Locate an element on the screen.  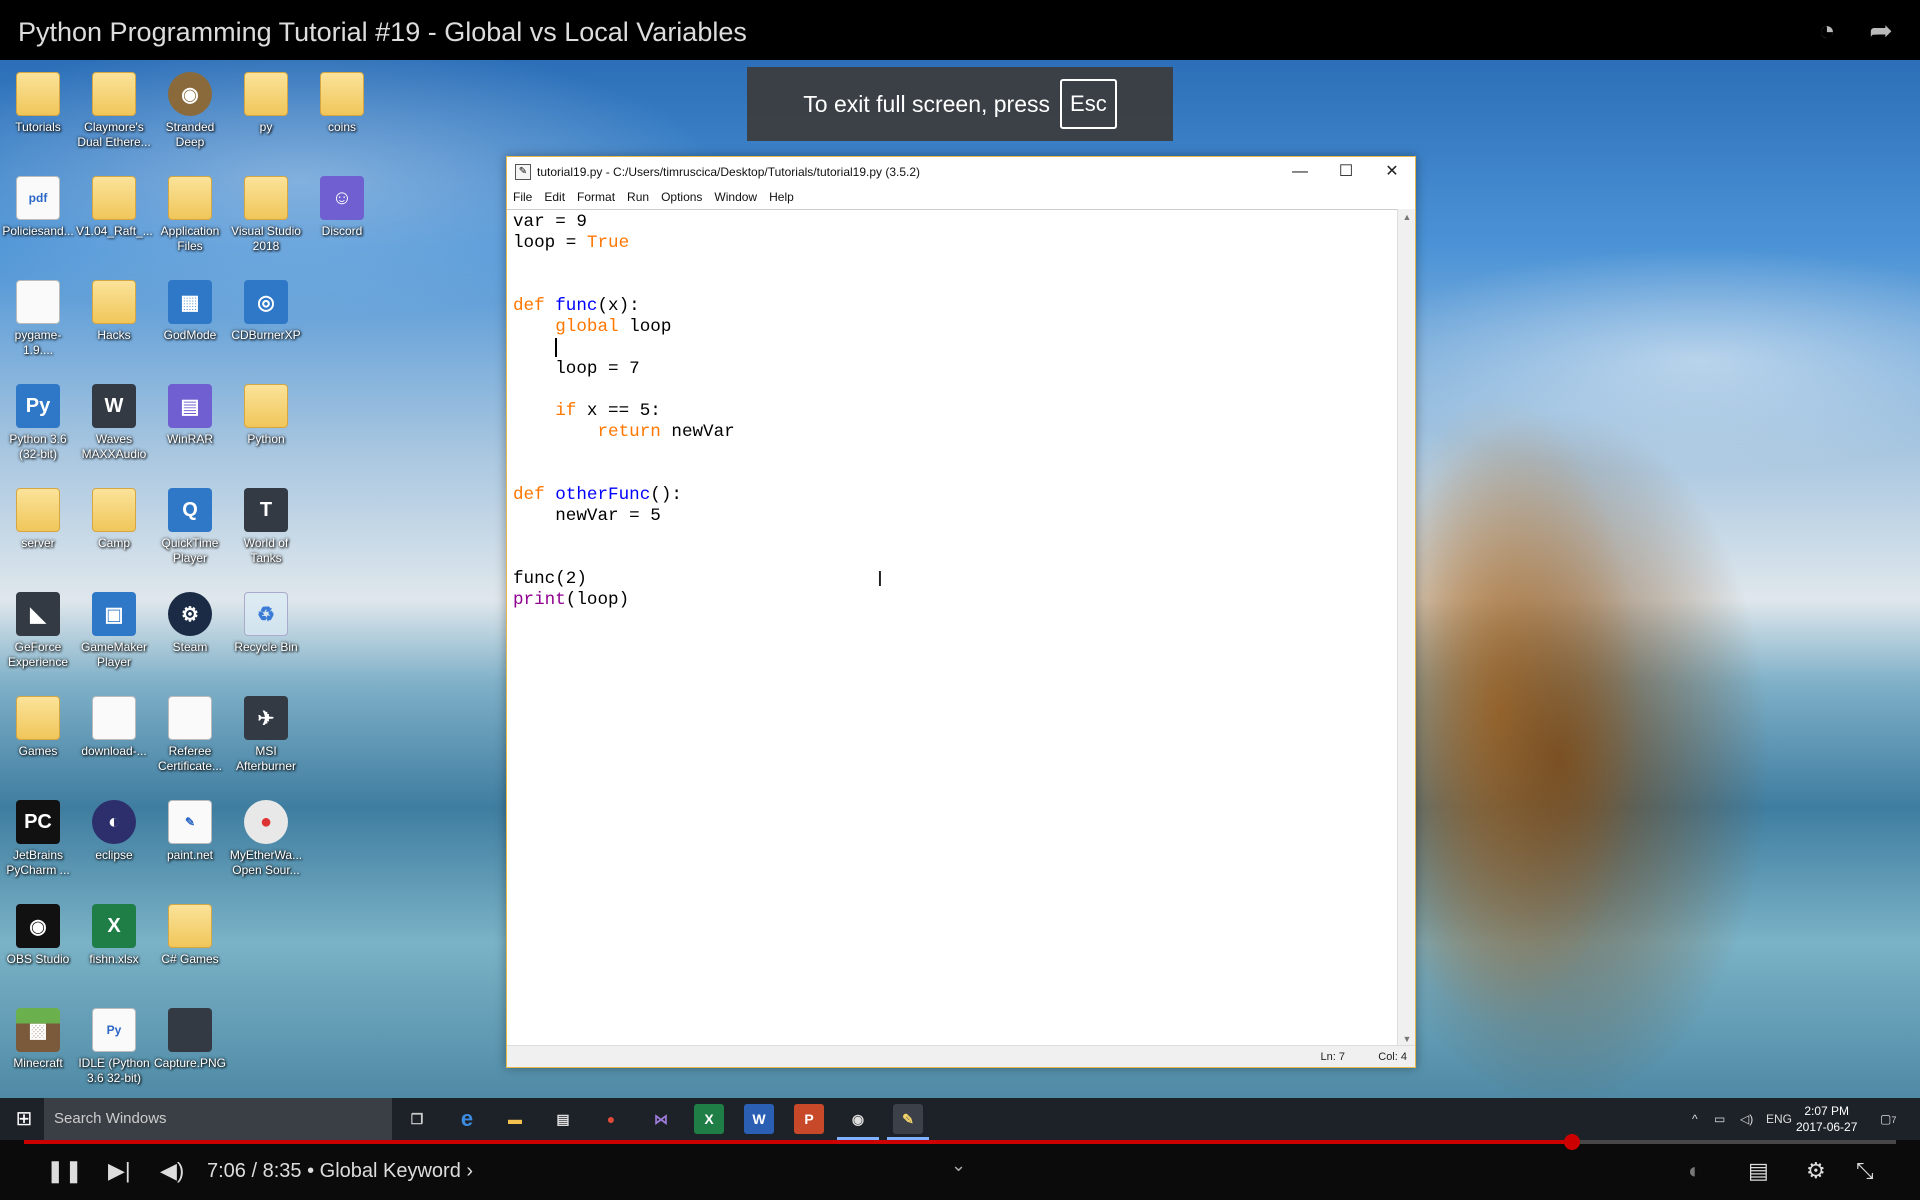
volume-icon: ◁) is located at coordinates (1746, 1119).